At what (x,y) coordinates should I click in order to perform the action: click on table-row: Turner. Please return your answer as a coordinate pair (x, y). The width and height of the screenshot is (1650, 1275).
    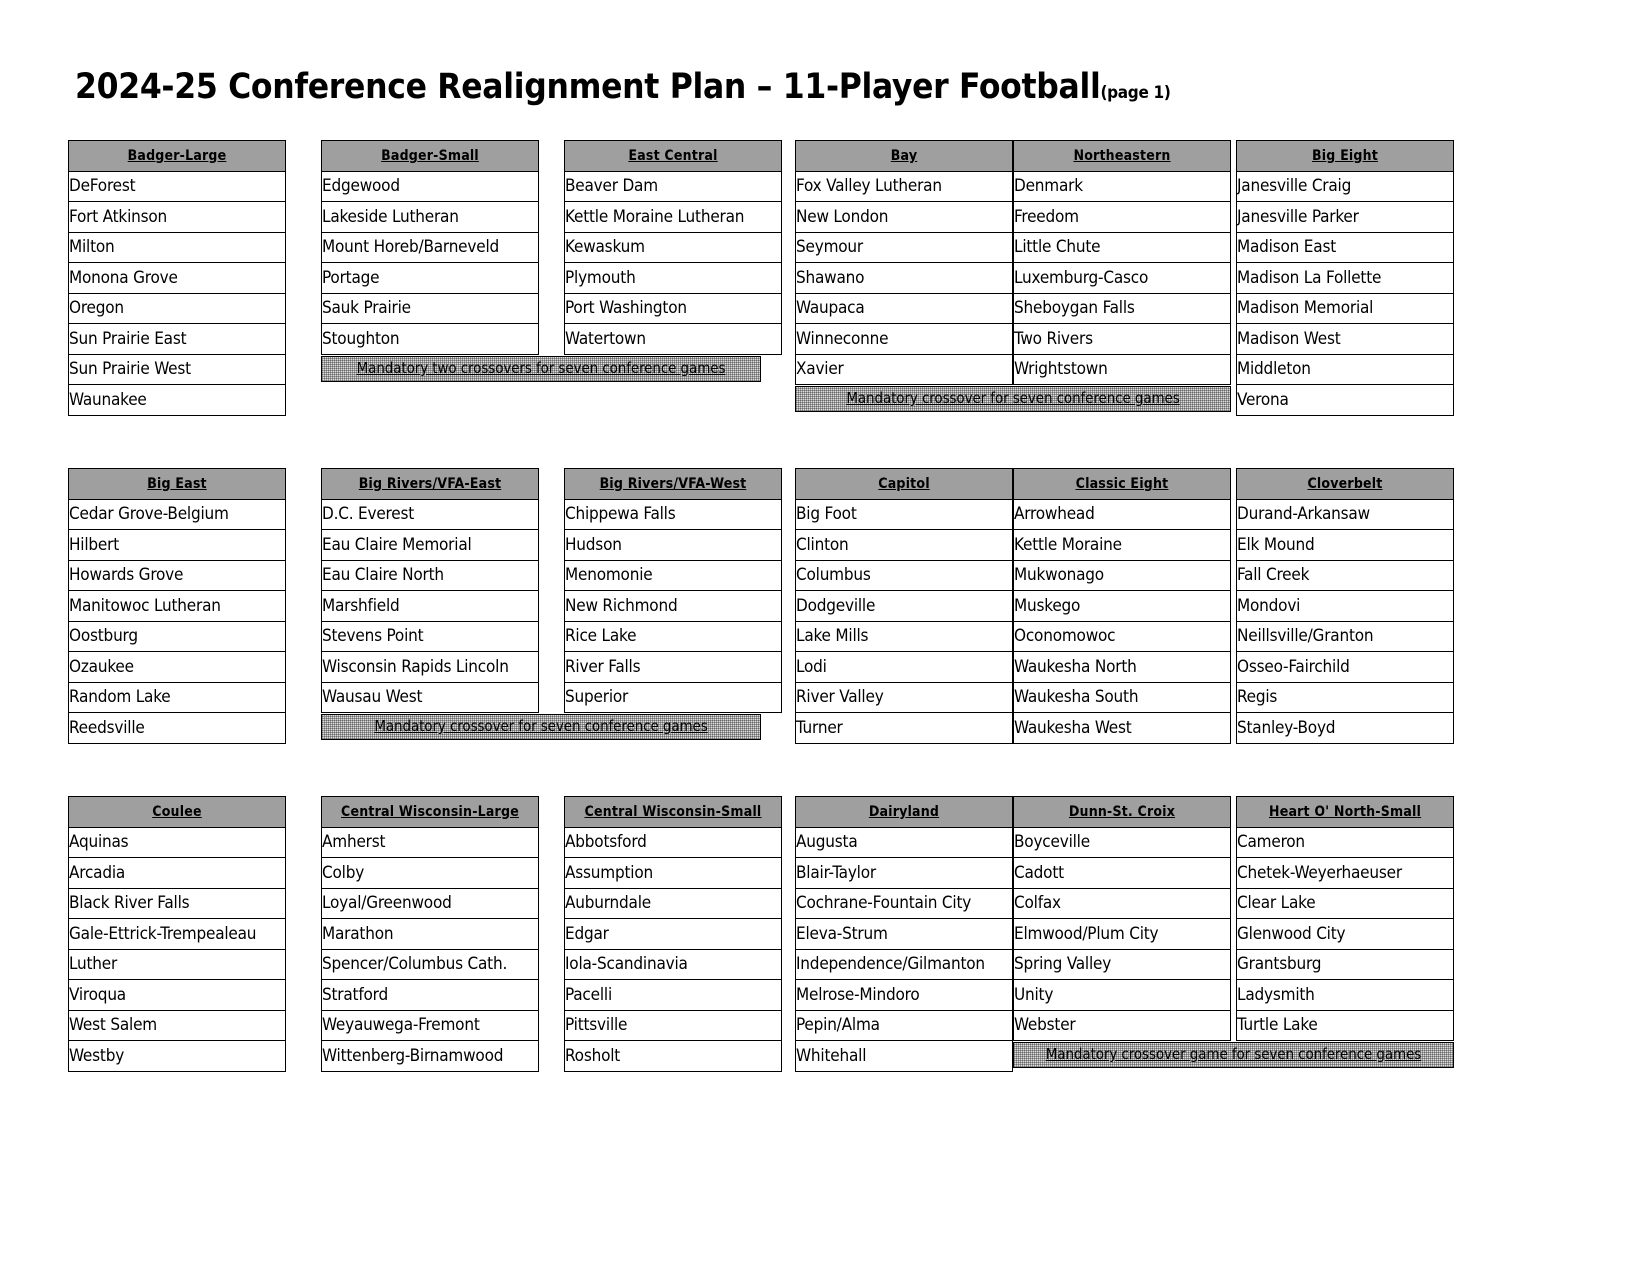
    Looking at the image, I should click on (904, 728).